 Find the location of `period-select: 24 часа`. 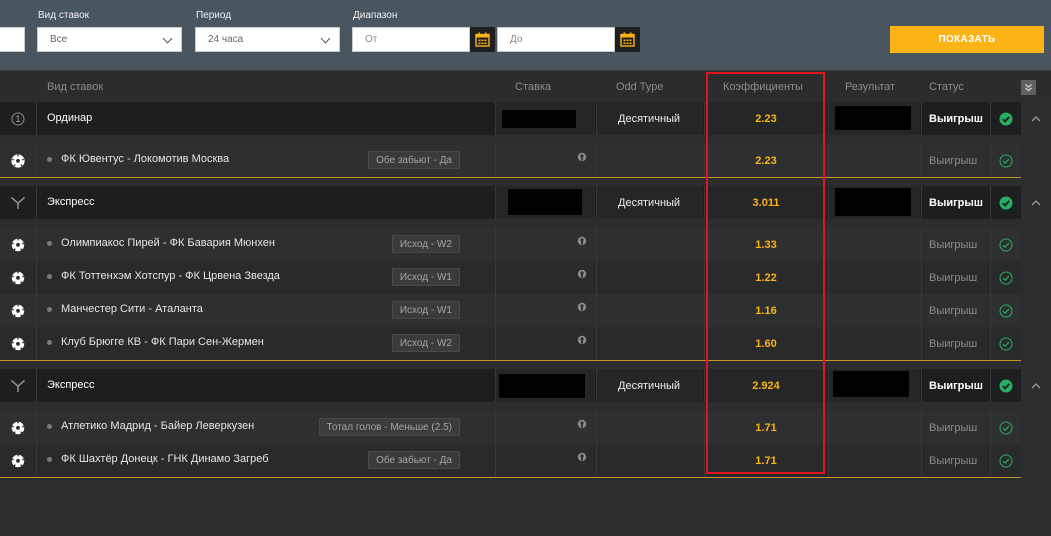

period-select: 24 часа is located at coordinates (267, 39).